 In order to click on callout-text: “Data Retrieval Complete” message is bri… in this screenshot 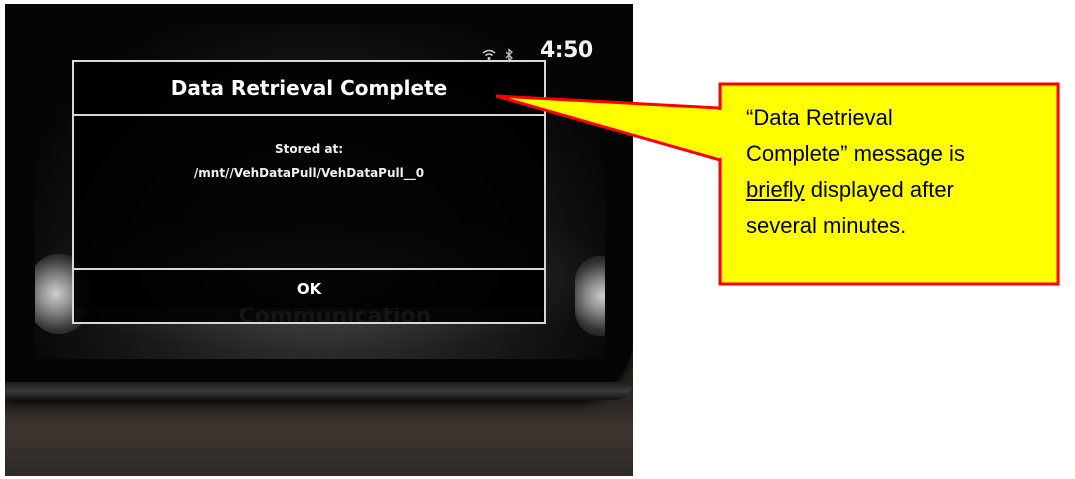, I will do `click(901, 172)`.